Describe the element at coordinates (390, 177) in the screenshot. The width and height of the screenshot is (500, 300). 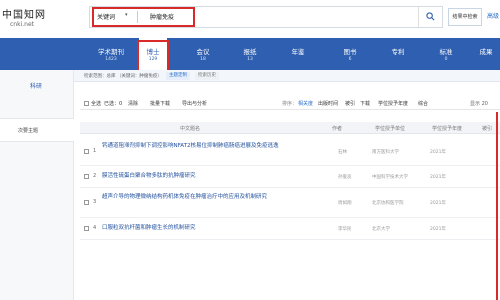
I see `result-unit: 中国科学技术大学` at that location.